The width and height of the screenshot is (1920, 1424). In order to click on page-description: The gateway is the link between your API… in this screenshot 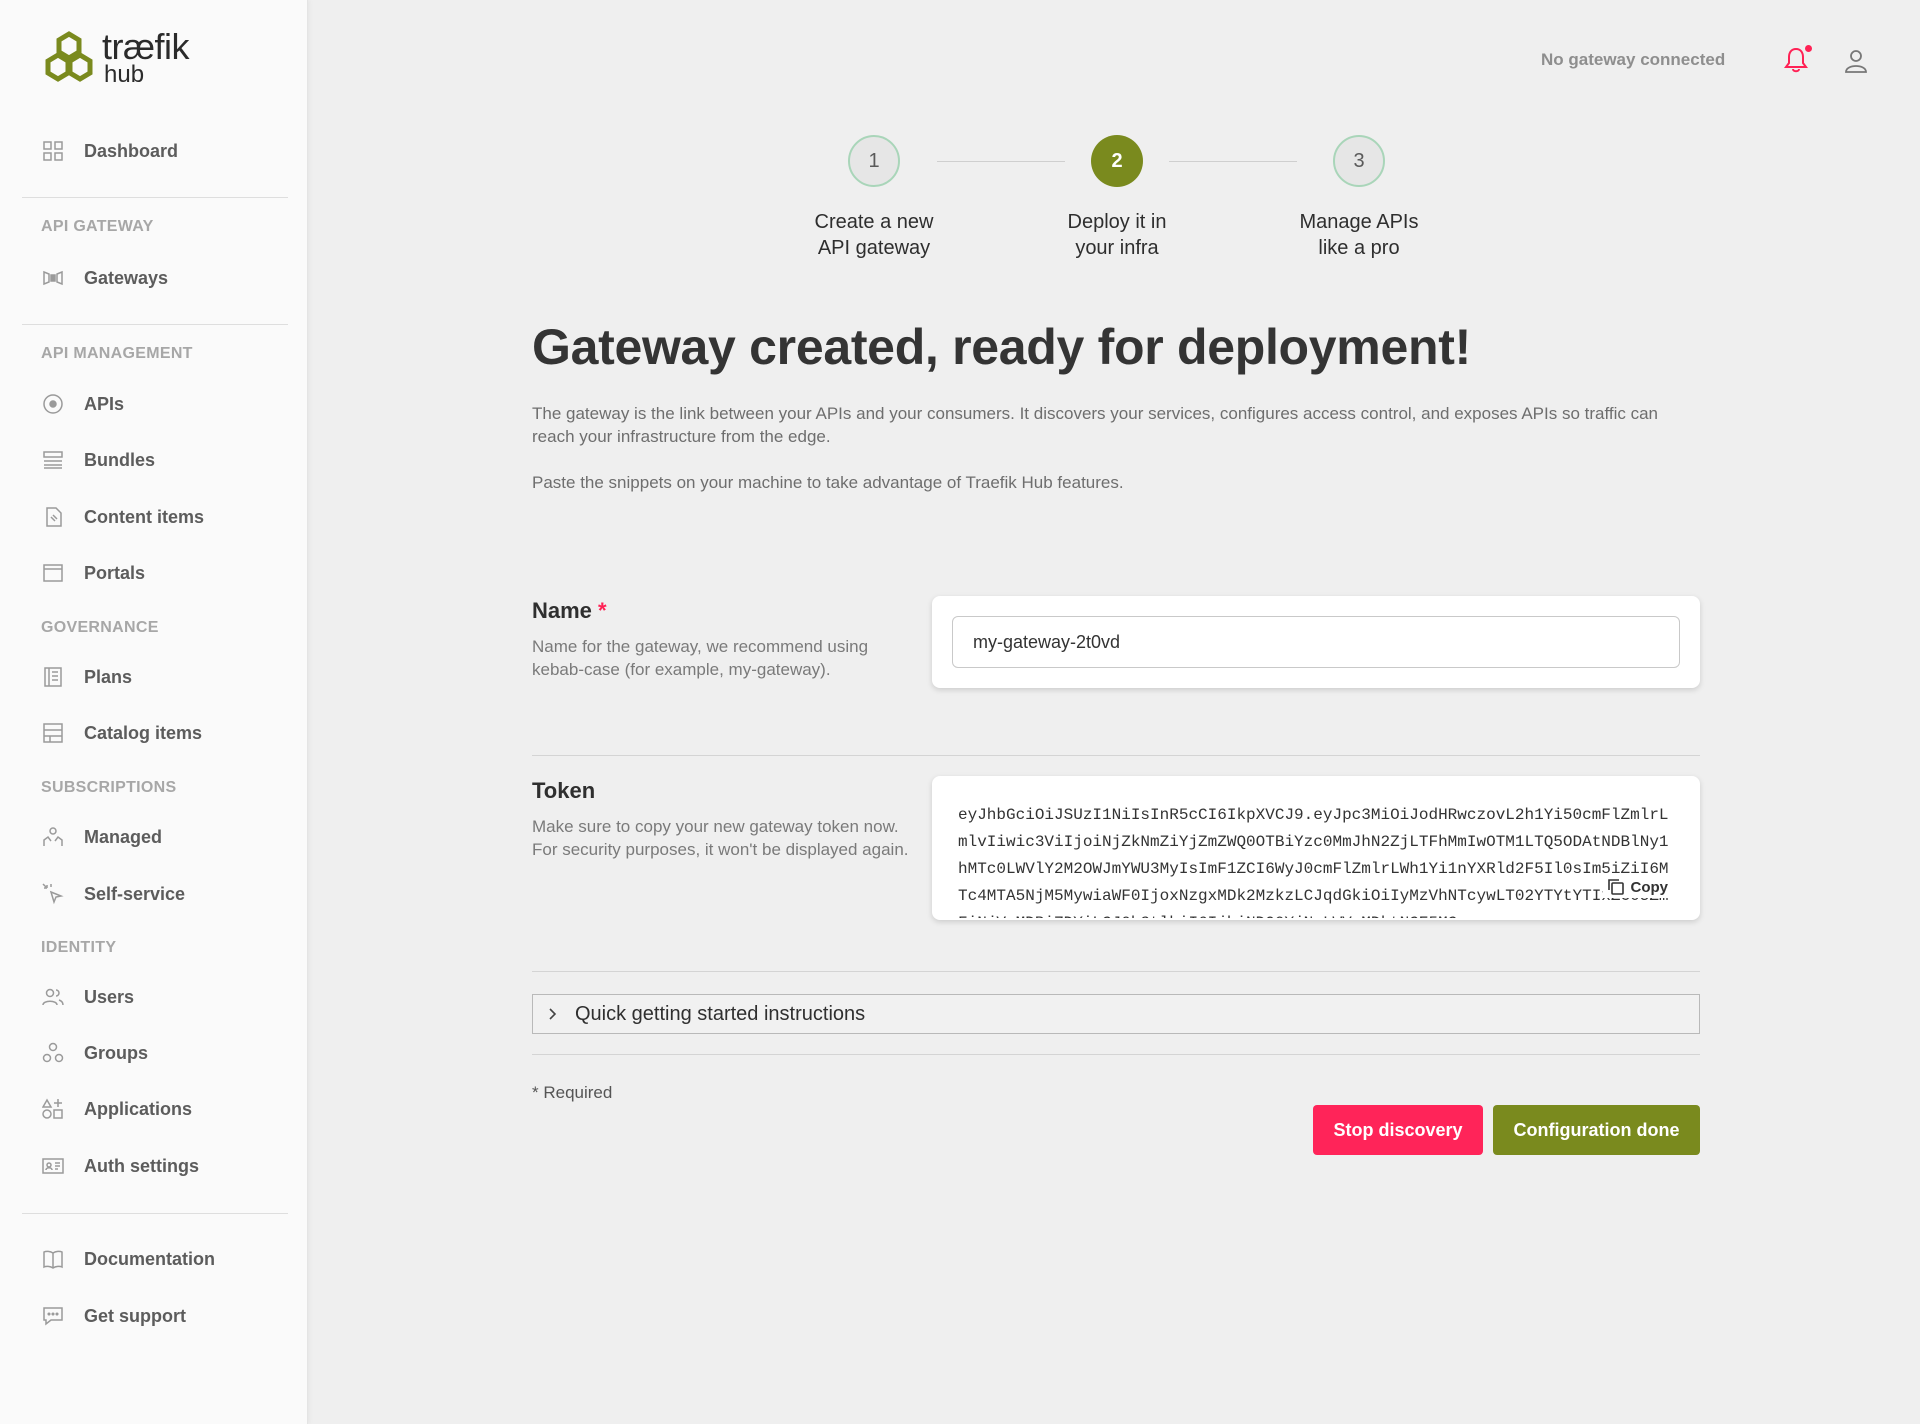, I will do `click(1095, 425)`.